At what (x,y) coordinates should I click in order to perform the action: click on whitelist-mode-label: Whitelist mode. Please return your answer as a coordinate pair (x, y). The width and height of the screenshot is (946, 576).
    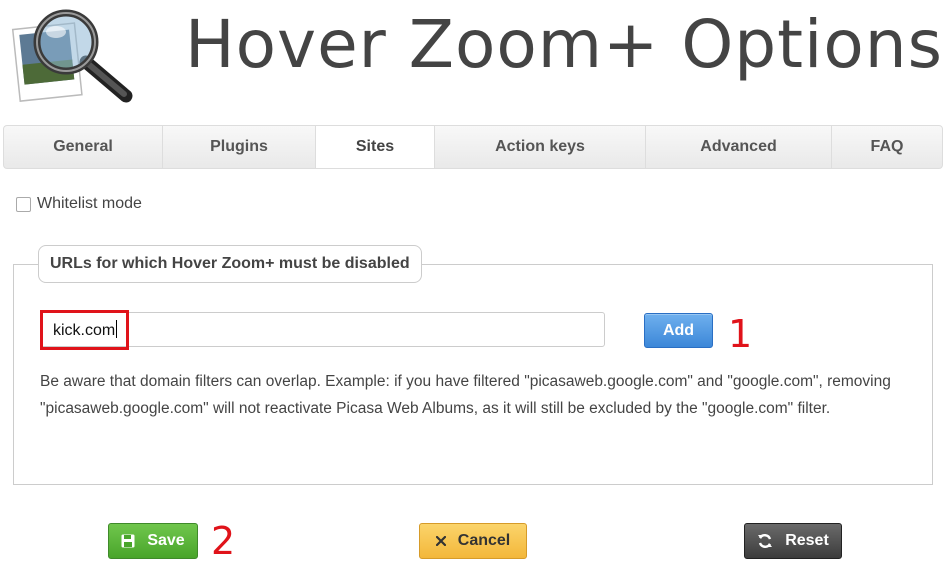
    Looking at the image, I should click on (89, 203).